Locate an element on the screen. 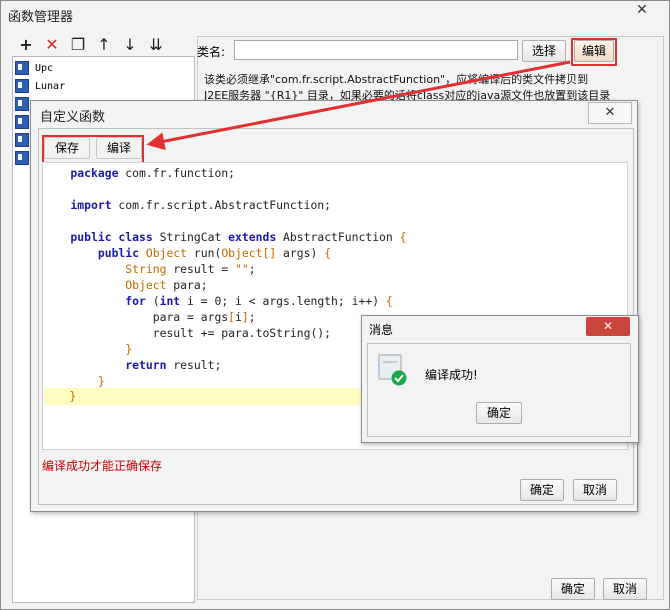  code-line: public Object run(Object[] args) { is located at coordinates (187, 253).